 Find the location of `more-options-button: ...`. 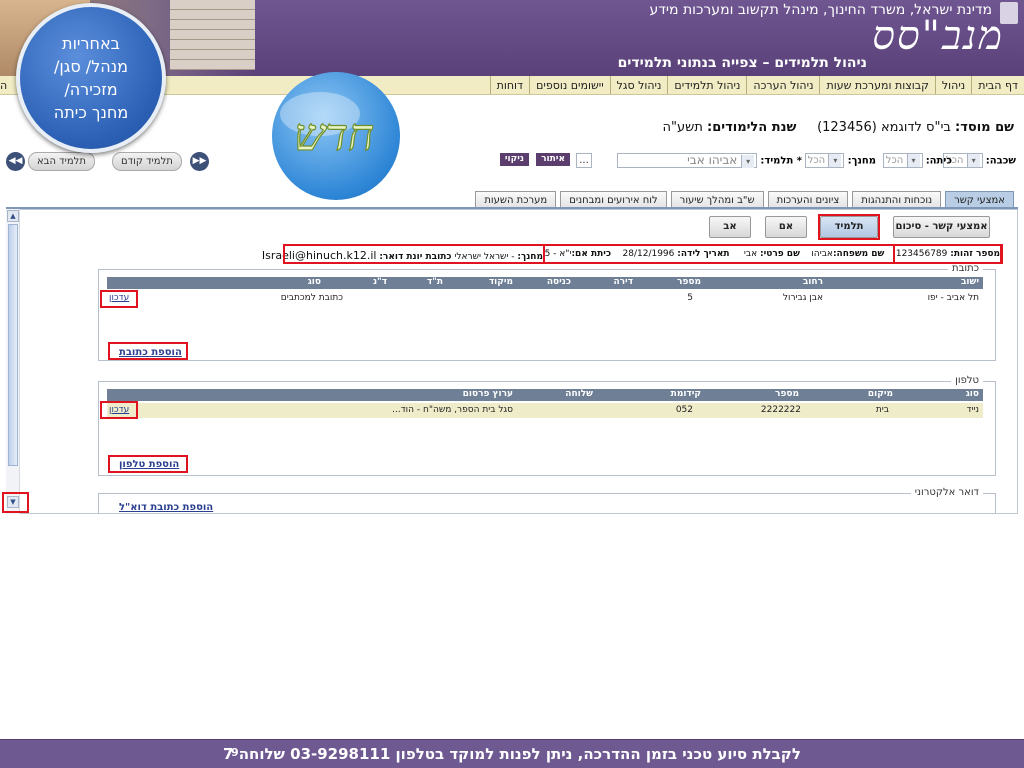

more-options-button: ... is located at coordinates (584, 160).